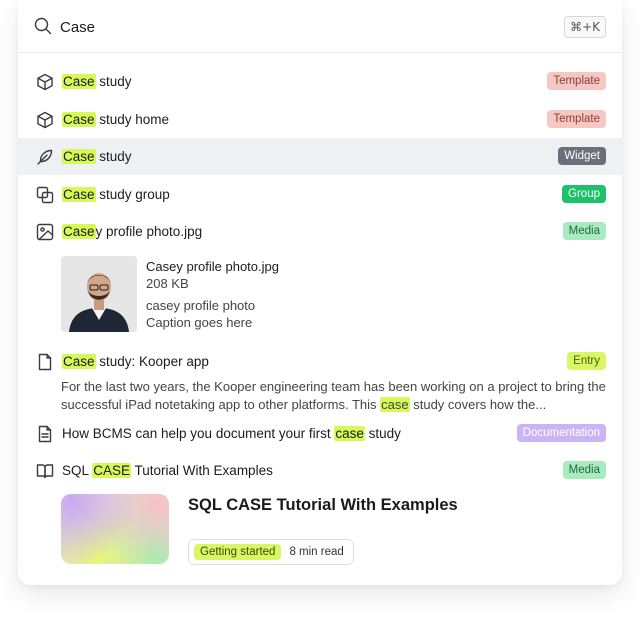 This screenshot has height=623, width=640. I want to click on media-caption: Caption goes here, so click(199, 322).